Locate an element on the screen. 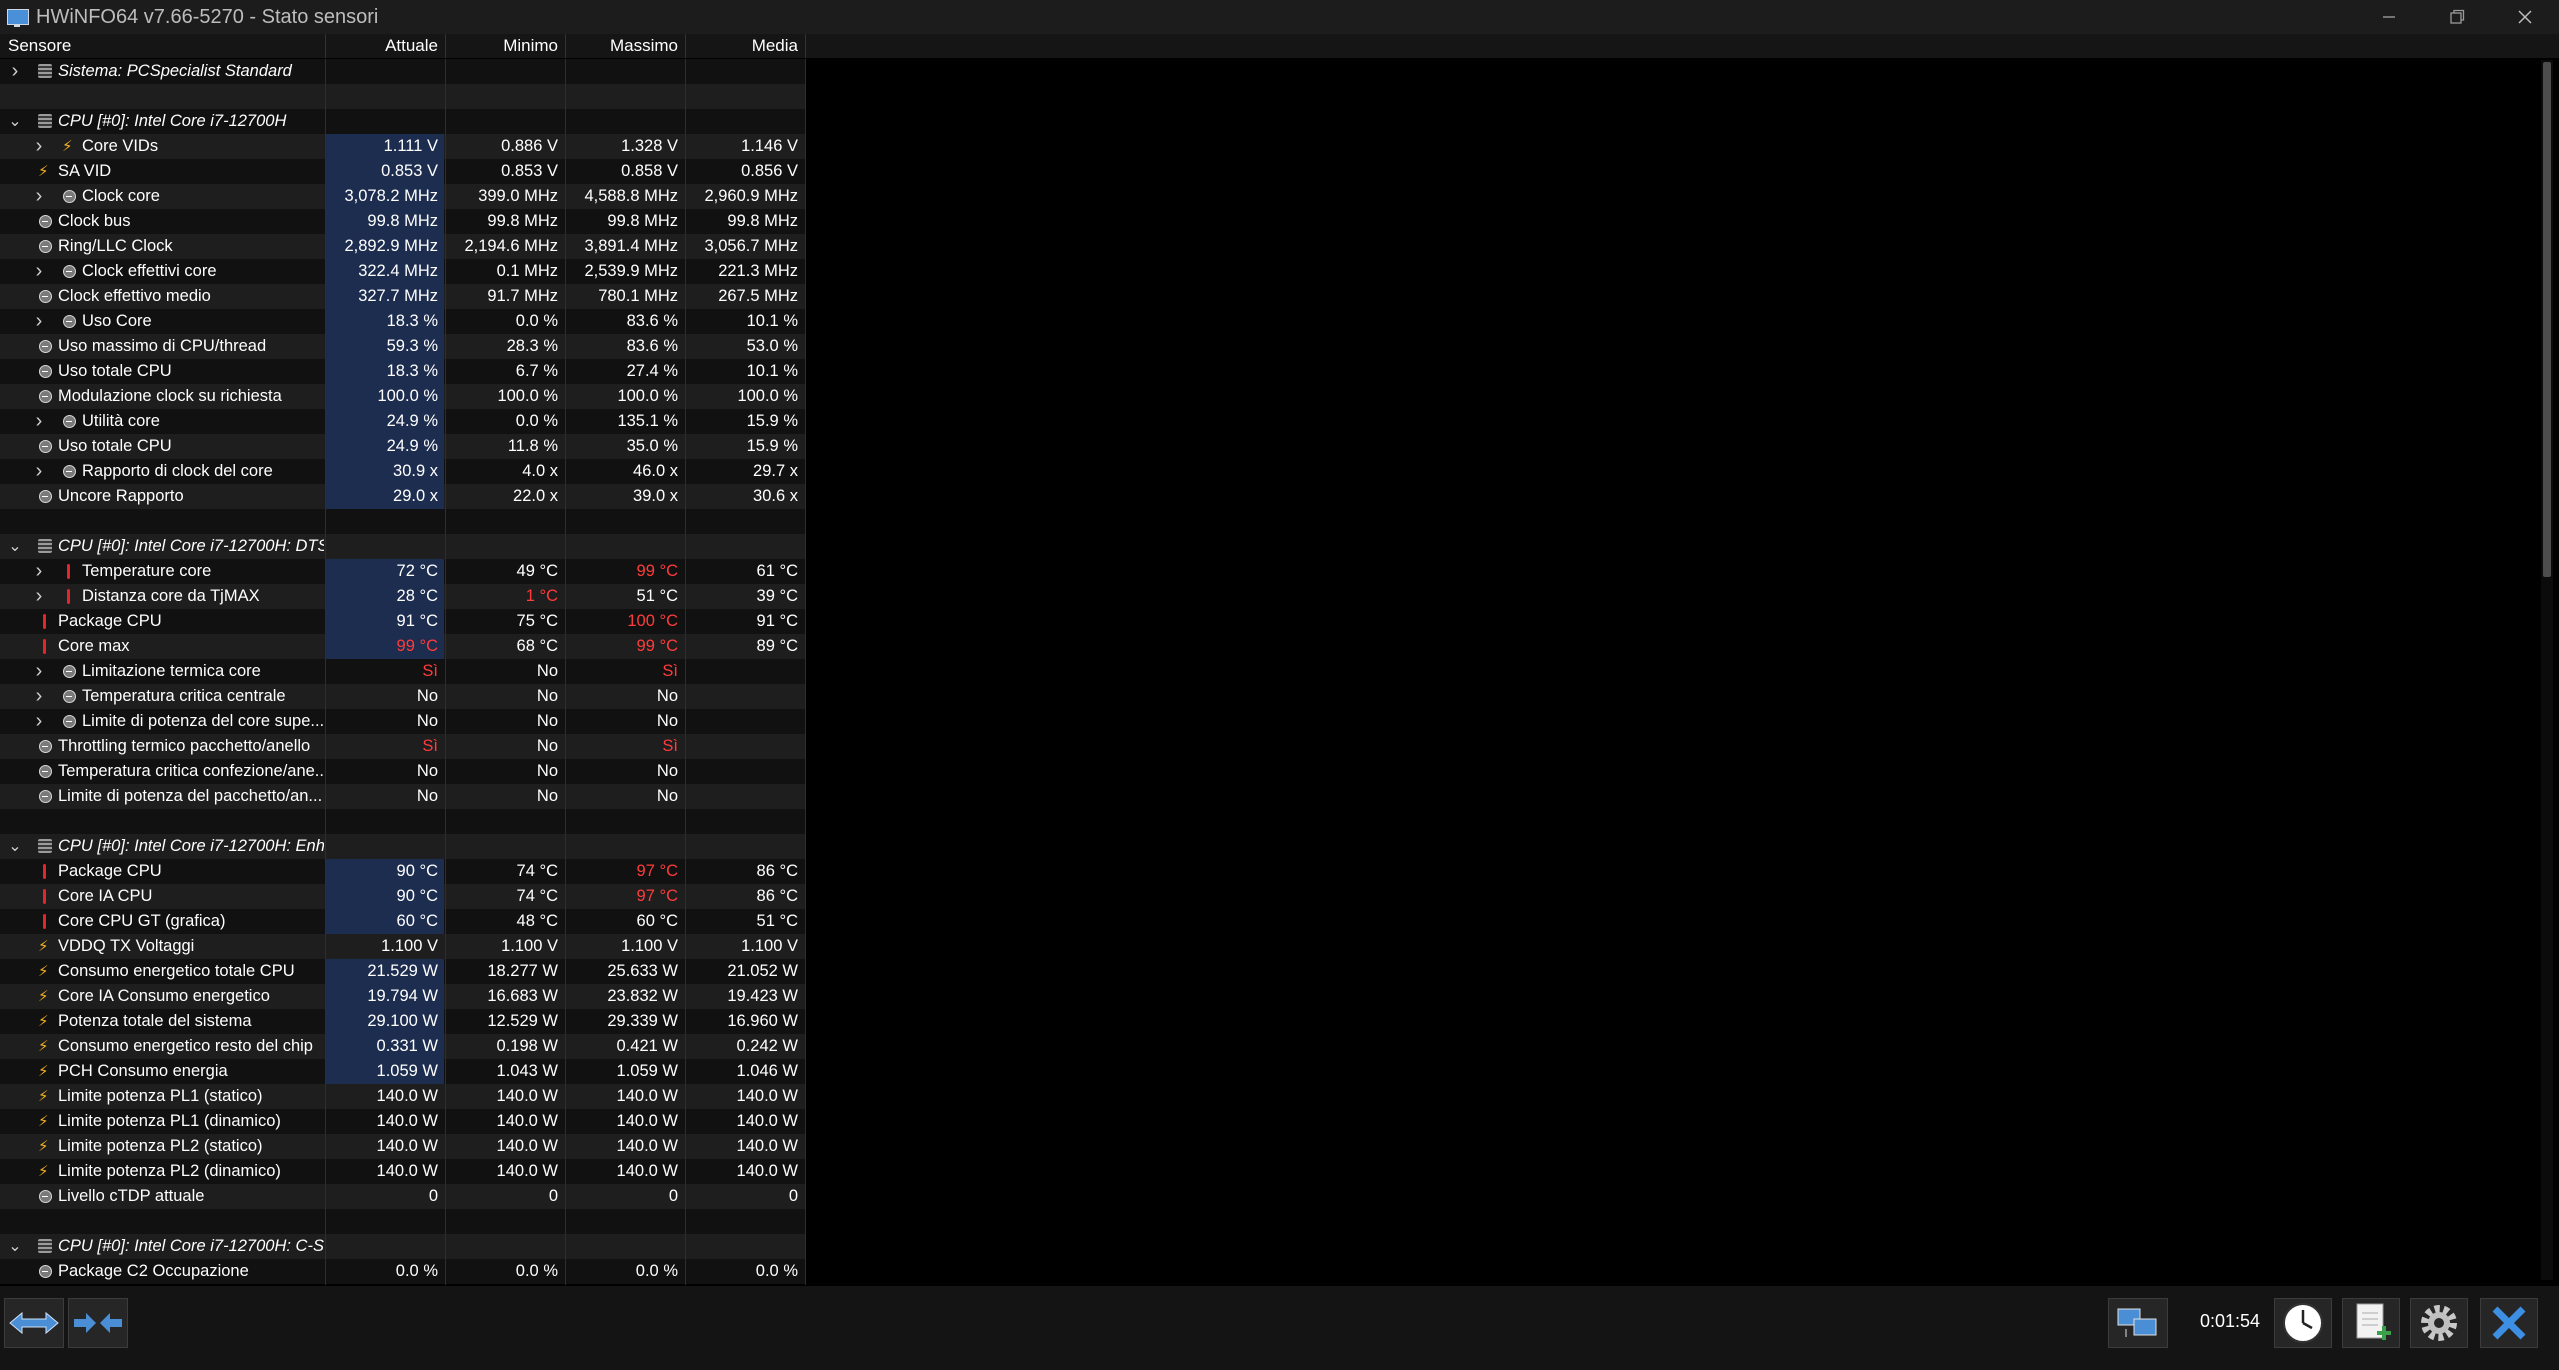  close-window-button is located at coordinates (2525, 17).